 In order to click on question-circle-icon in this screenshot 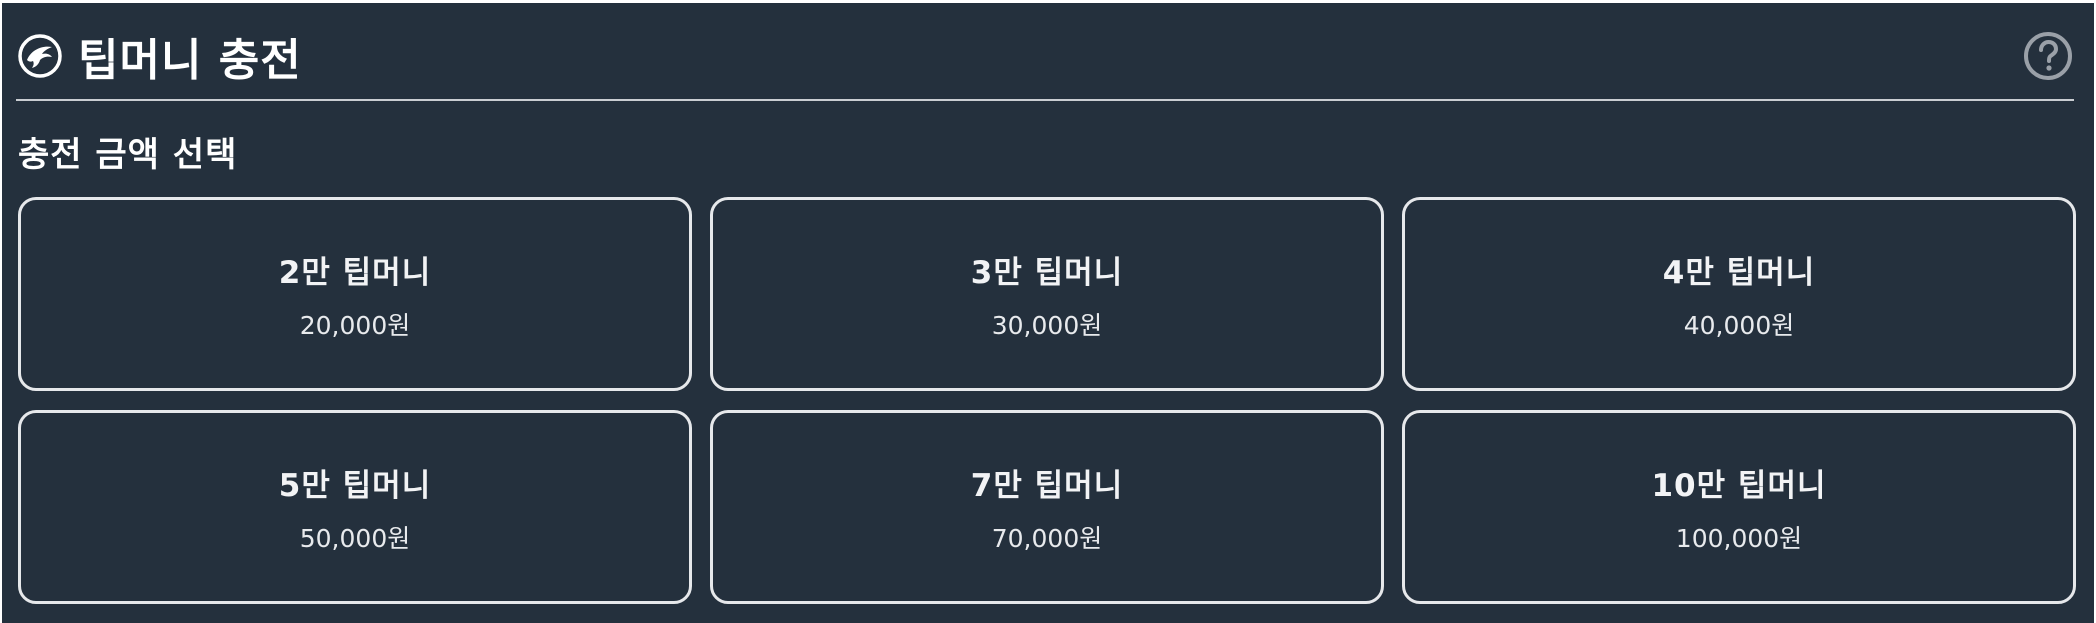, I will do `click(2048, 56)`.